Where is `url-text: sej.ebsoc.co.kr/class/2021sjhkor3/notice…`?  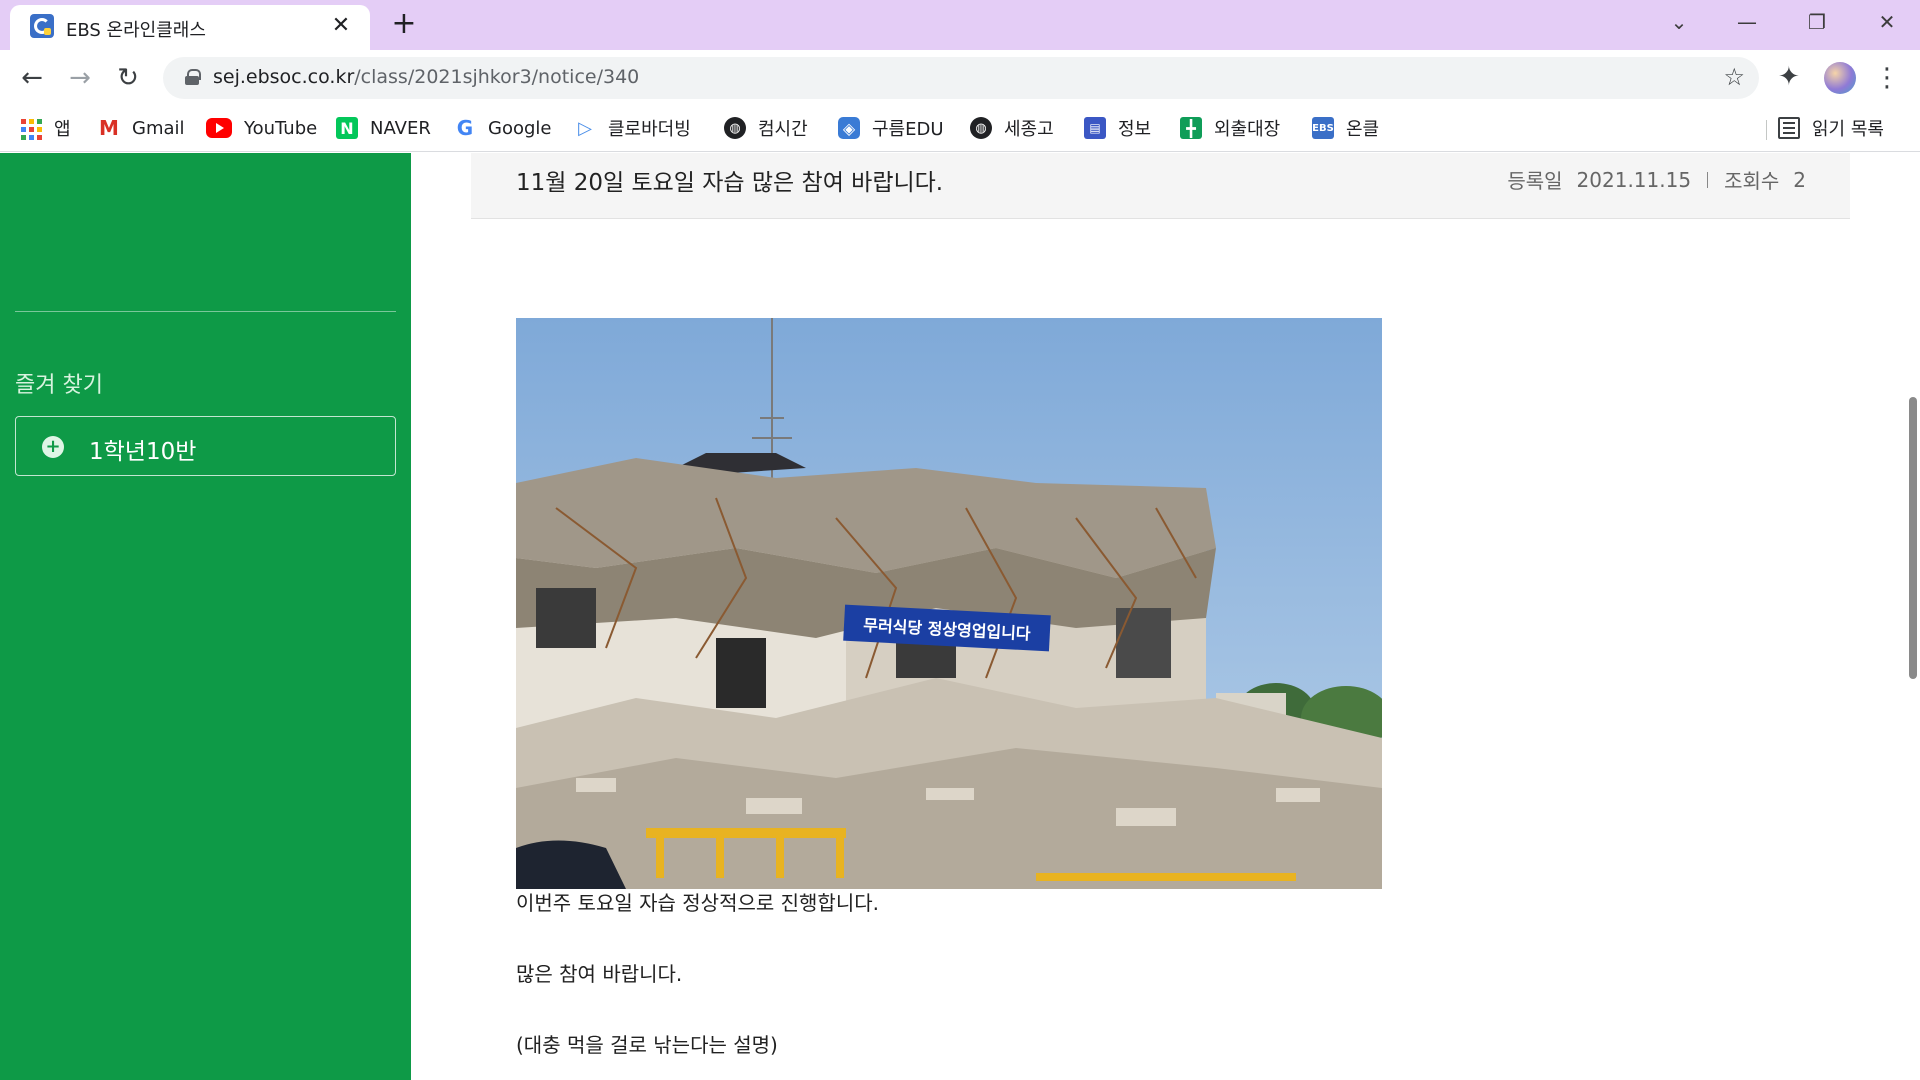
url-text: sej.ebsoc.co.kr/class/2021sjhkor3/notice… is located at coordinates (426, 77).